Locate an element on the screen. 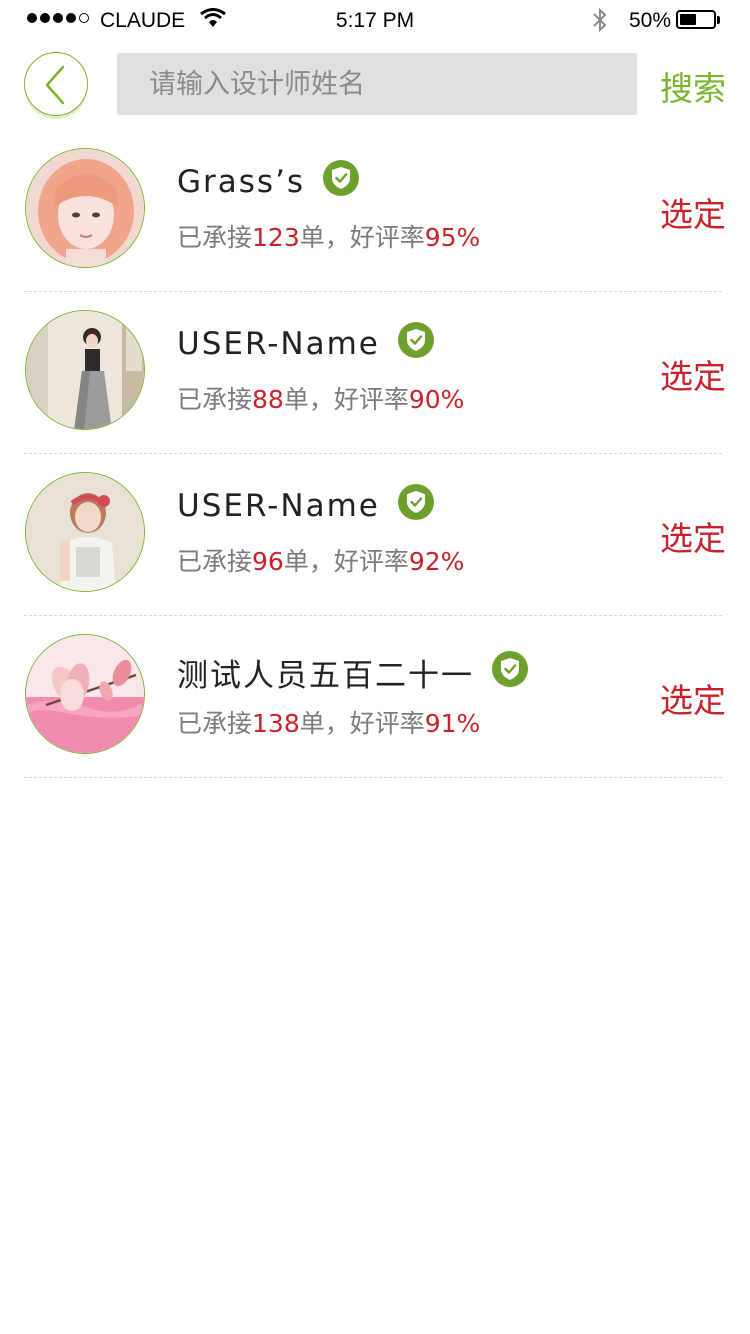  back-button is located at coordinates (56, 84).